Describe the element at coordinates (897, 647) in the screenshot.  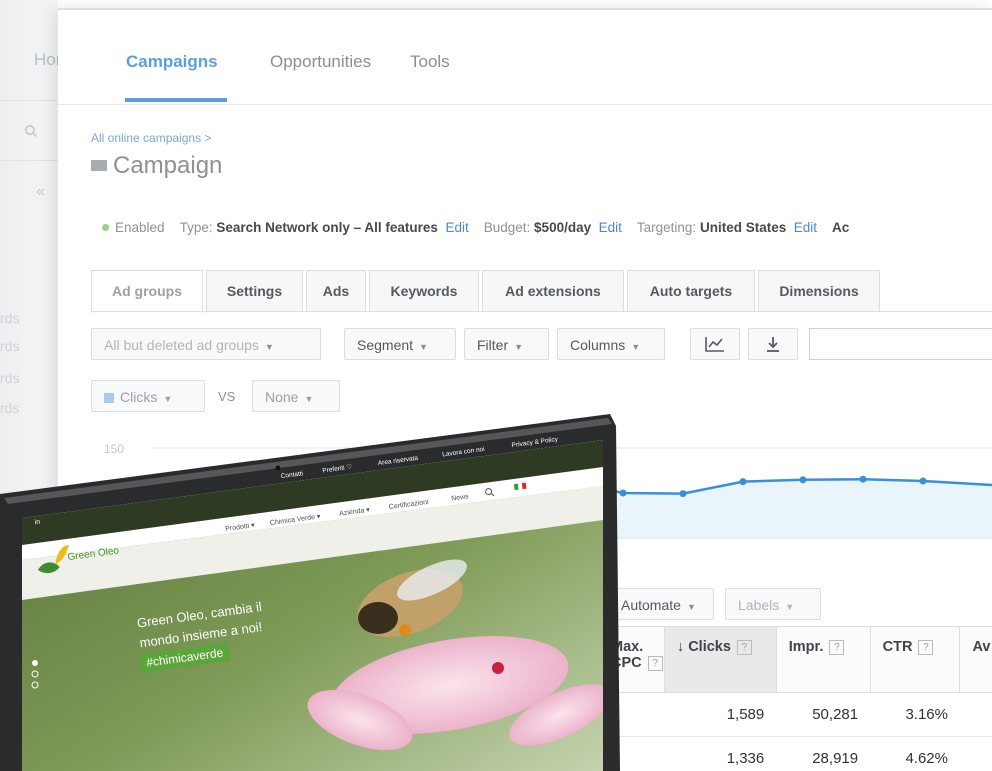
I see `col-ctr-label: CTR` at that location.